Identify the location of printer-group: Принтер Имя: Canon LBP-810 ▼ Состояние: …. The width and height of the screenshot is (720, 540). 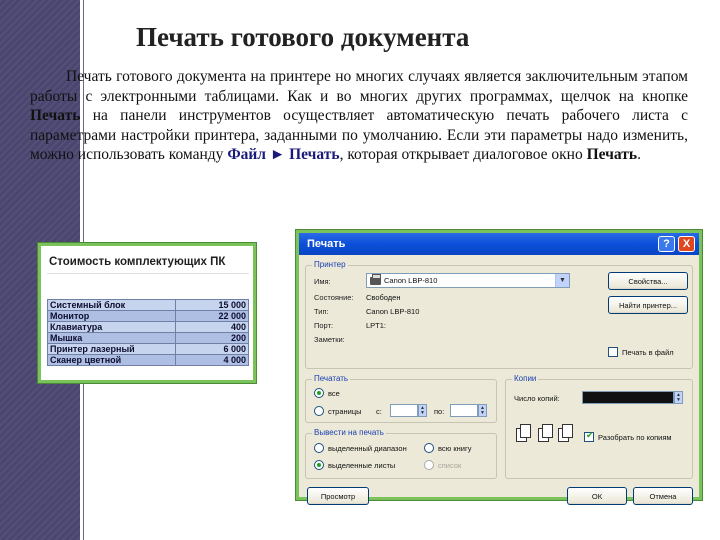
(499, 314).